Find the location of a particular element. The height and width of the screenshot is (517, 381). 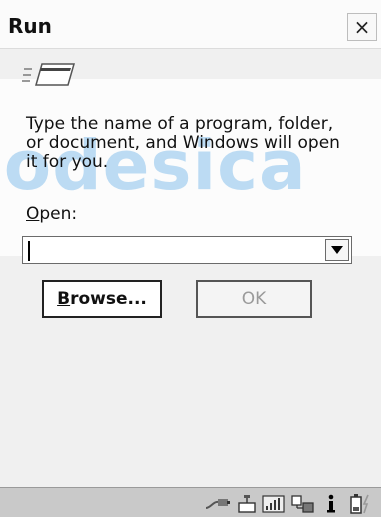

open-label: Open: is located at coordinates (51, 214).